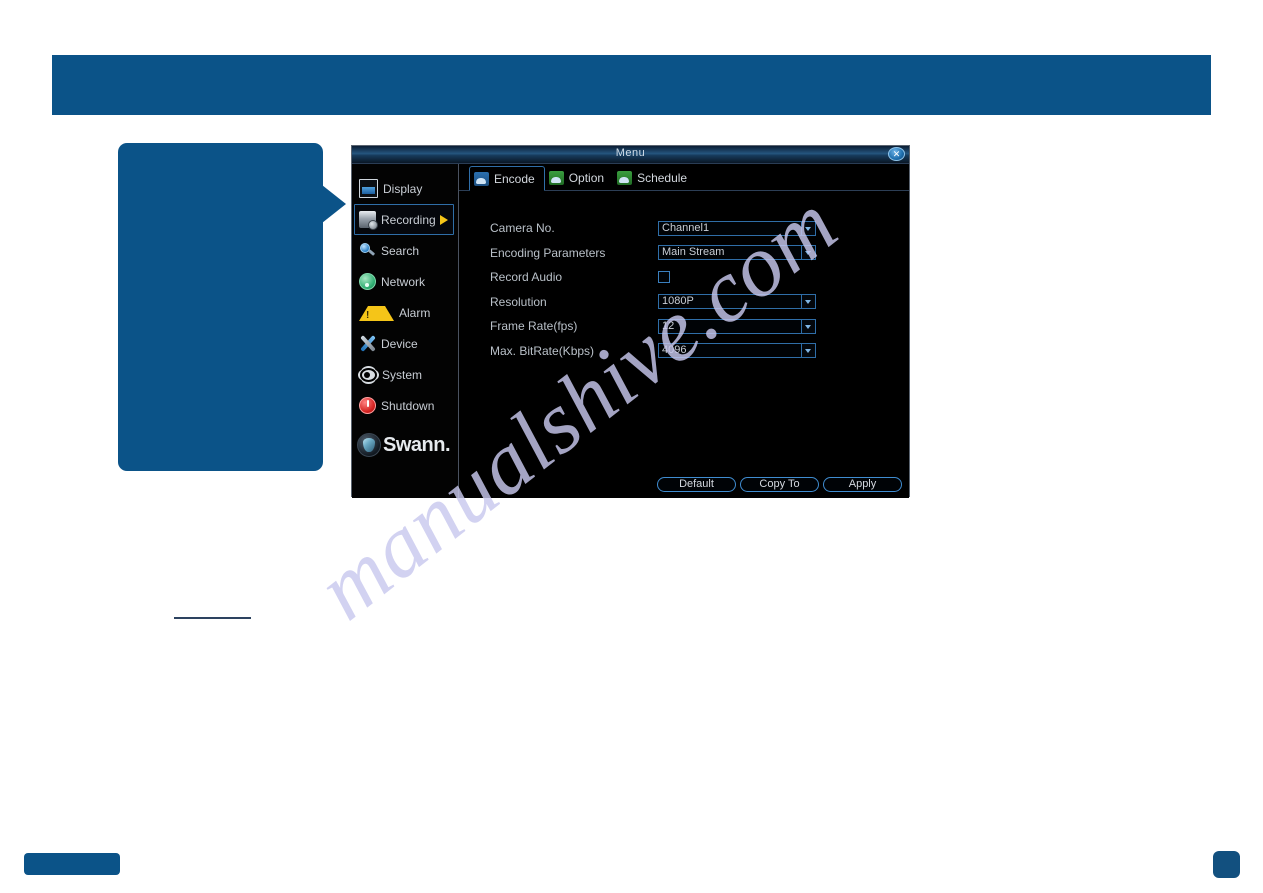  I want to click on sidebar-item-shutdown: Shutdown, so click(405, 405).